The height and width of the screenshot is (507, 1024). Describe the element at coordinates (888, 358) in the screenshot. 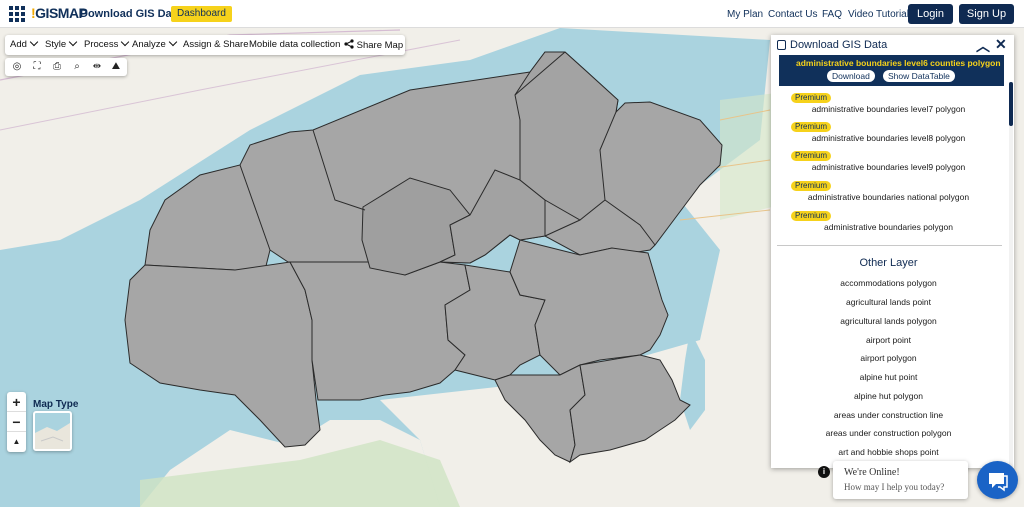

I see `other-layer-item: airport polygon` at that location.